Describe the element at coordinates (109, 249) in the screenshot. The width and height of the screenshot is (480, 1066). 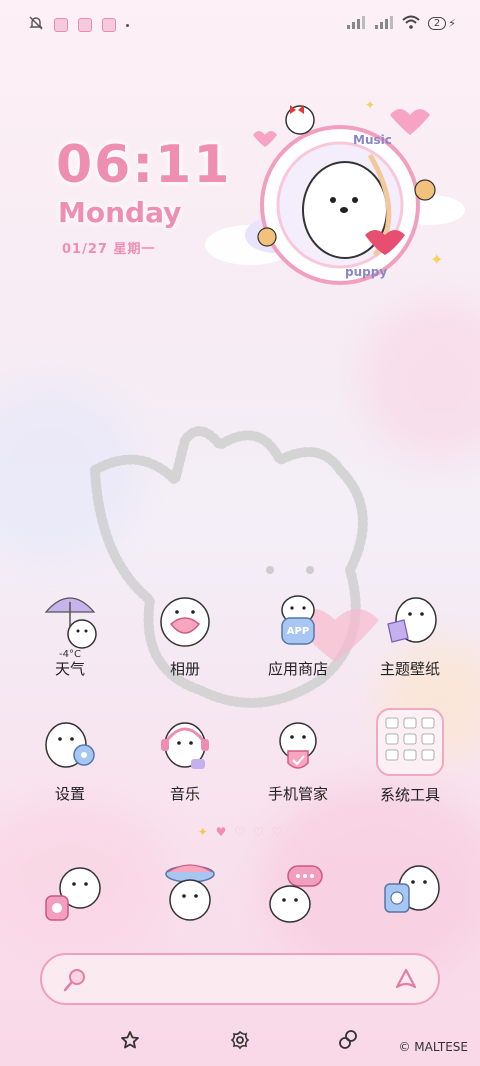
I see `clock-date: 01/27 星期一` at that location.